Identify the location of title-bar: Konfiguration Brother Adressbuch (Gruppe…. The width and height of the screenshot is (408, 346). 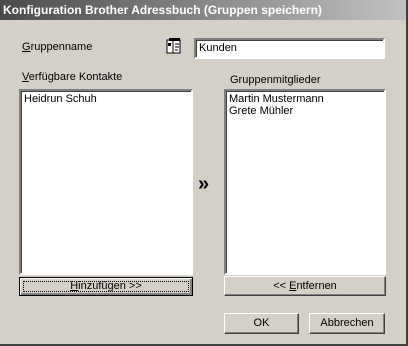
(203, 10).